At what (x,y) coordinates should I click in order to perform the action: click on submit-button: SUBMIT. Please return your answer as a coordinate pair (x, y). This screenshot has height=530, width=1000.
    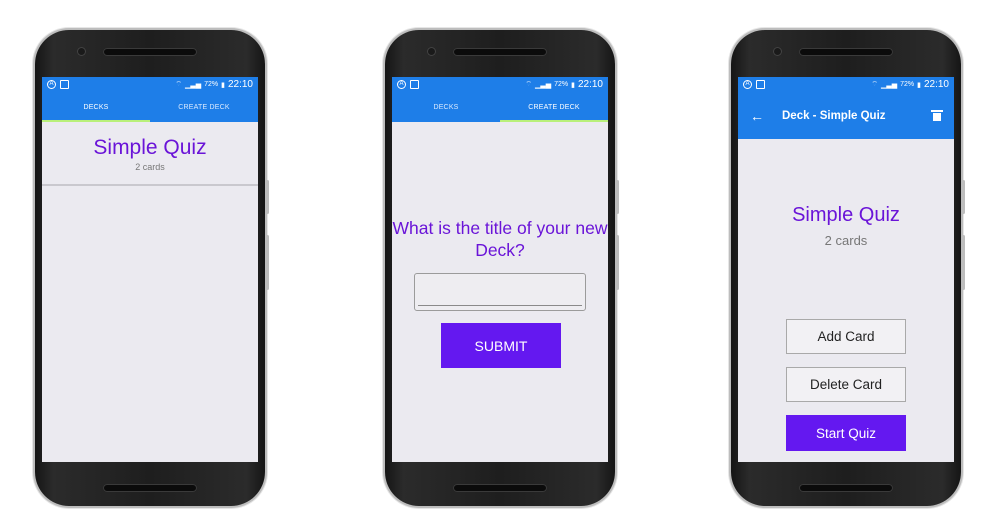
    Looking at the image, I should click on (501, 345).